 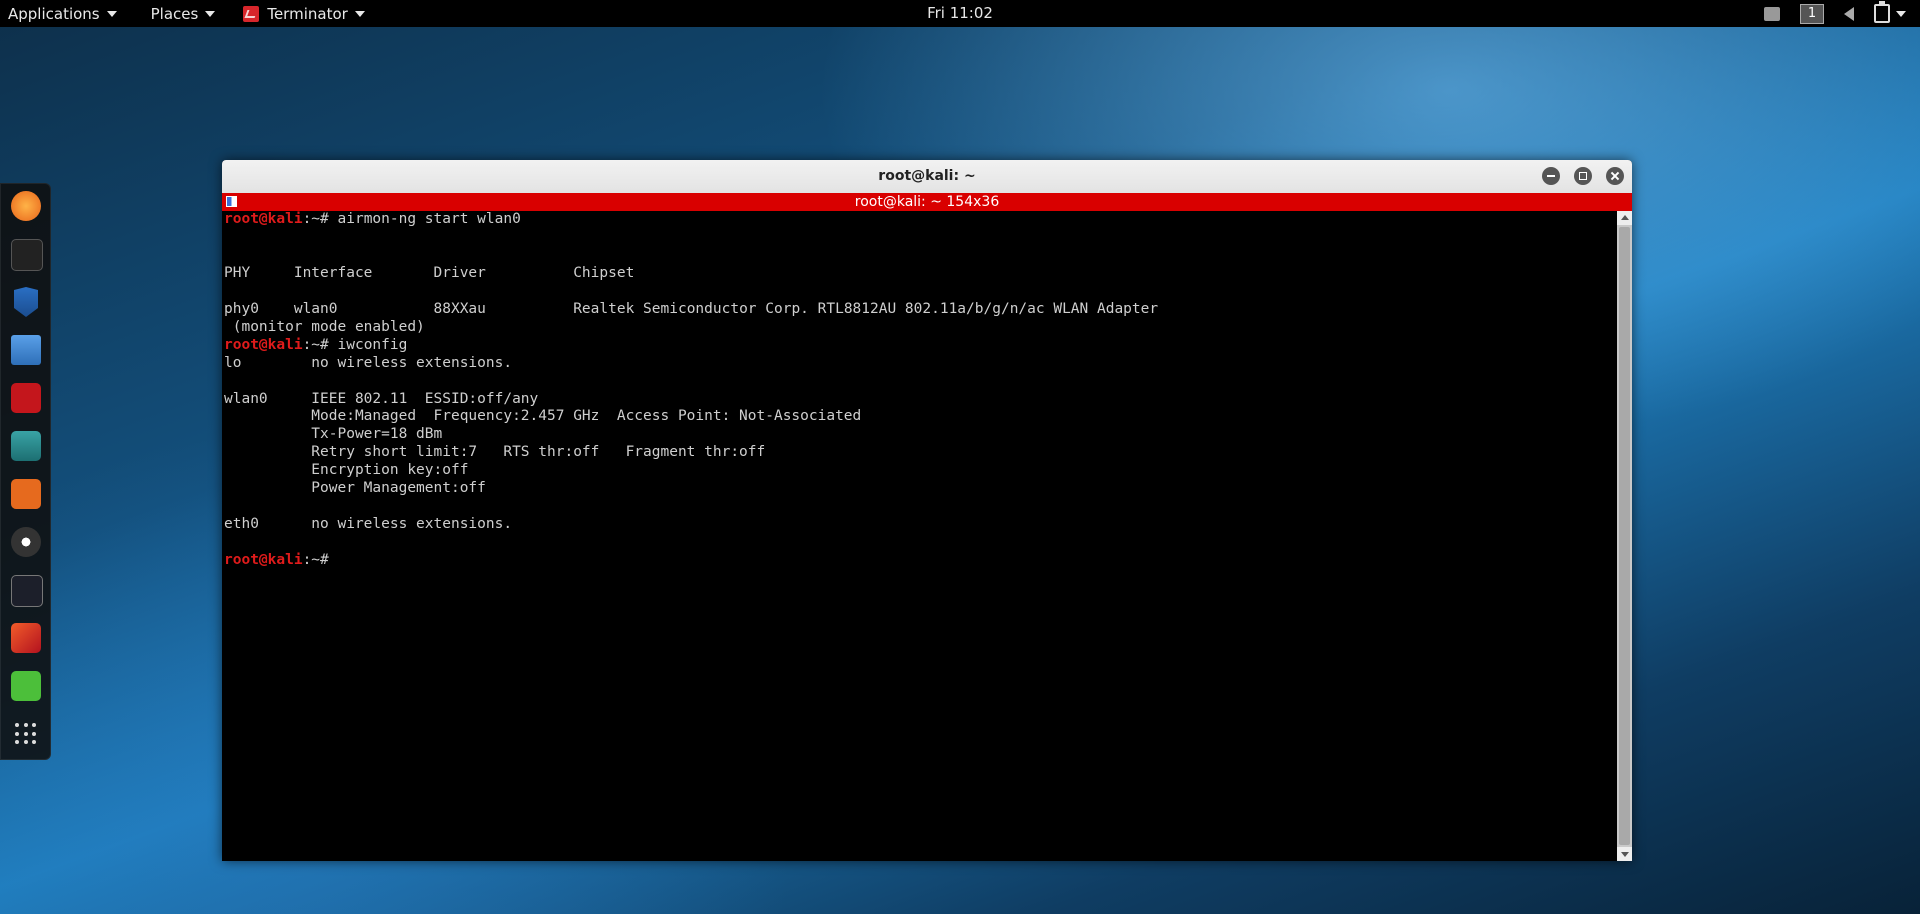 I want to click on places-menu: Places, so click(x=183, y=13).